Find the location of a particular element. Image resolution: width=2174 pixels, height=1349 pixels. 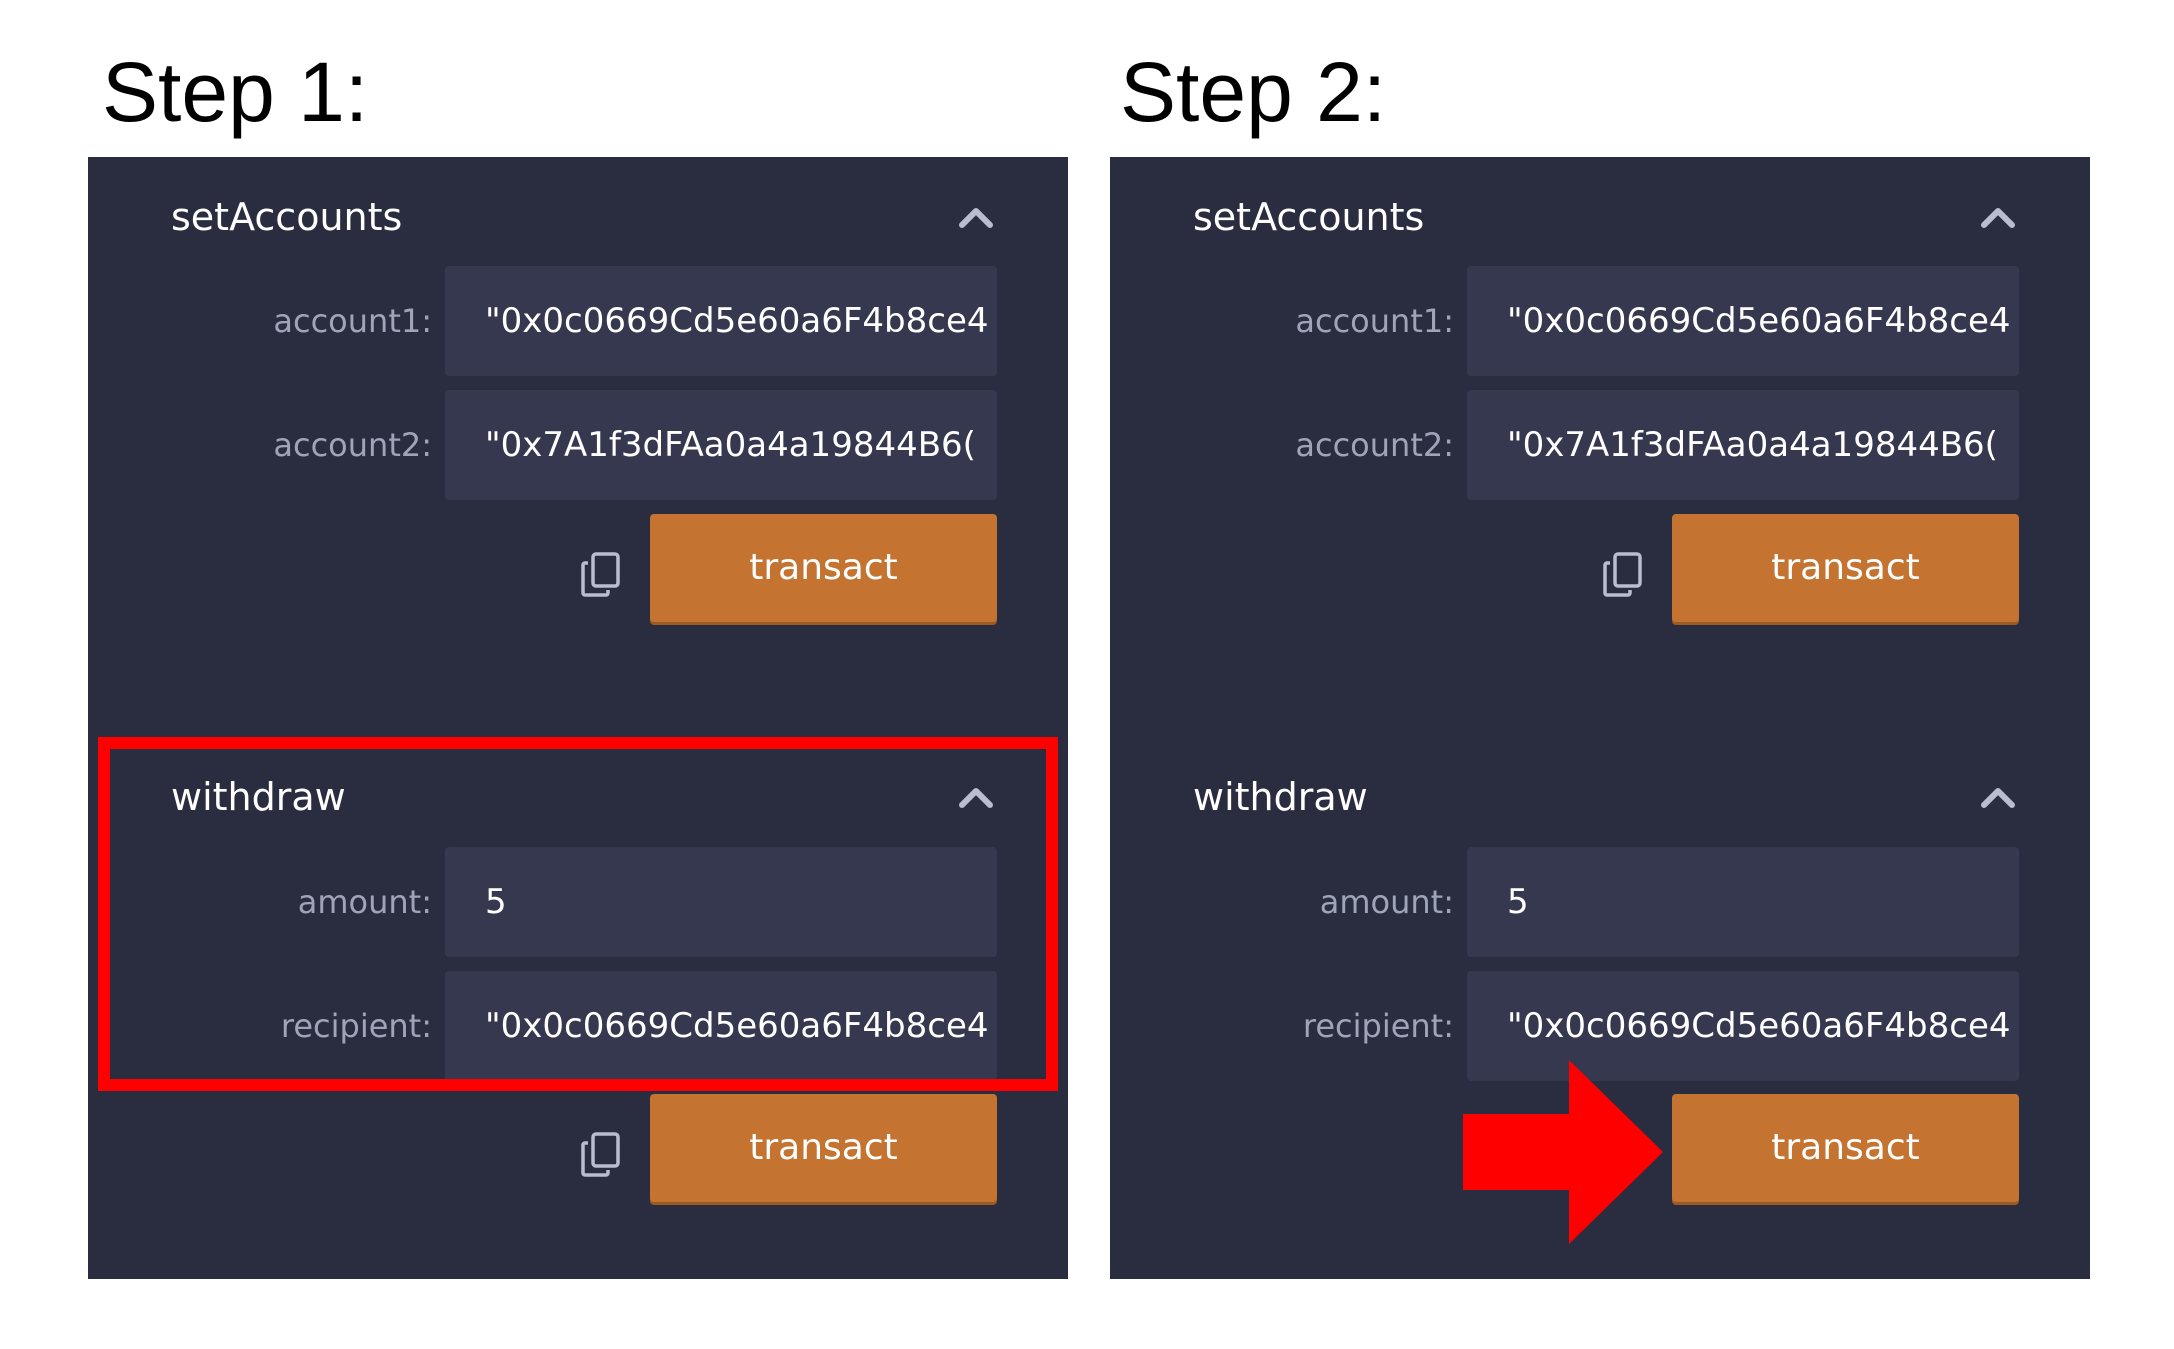

amount-label: amount: is located at coordinates (1386, 902).